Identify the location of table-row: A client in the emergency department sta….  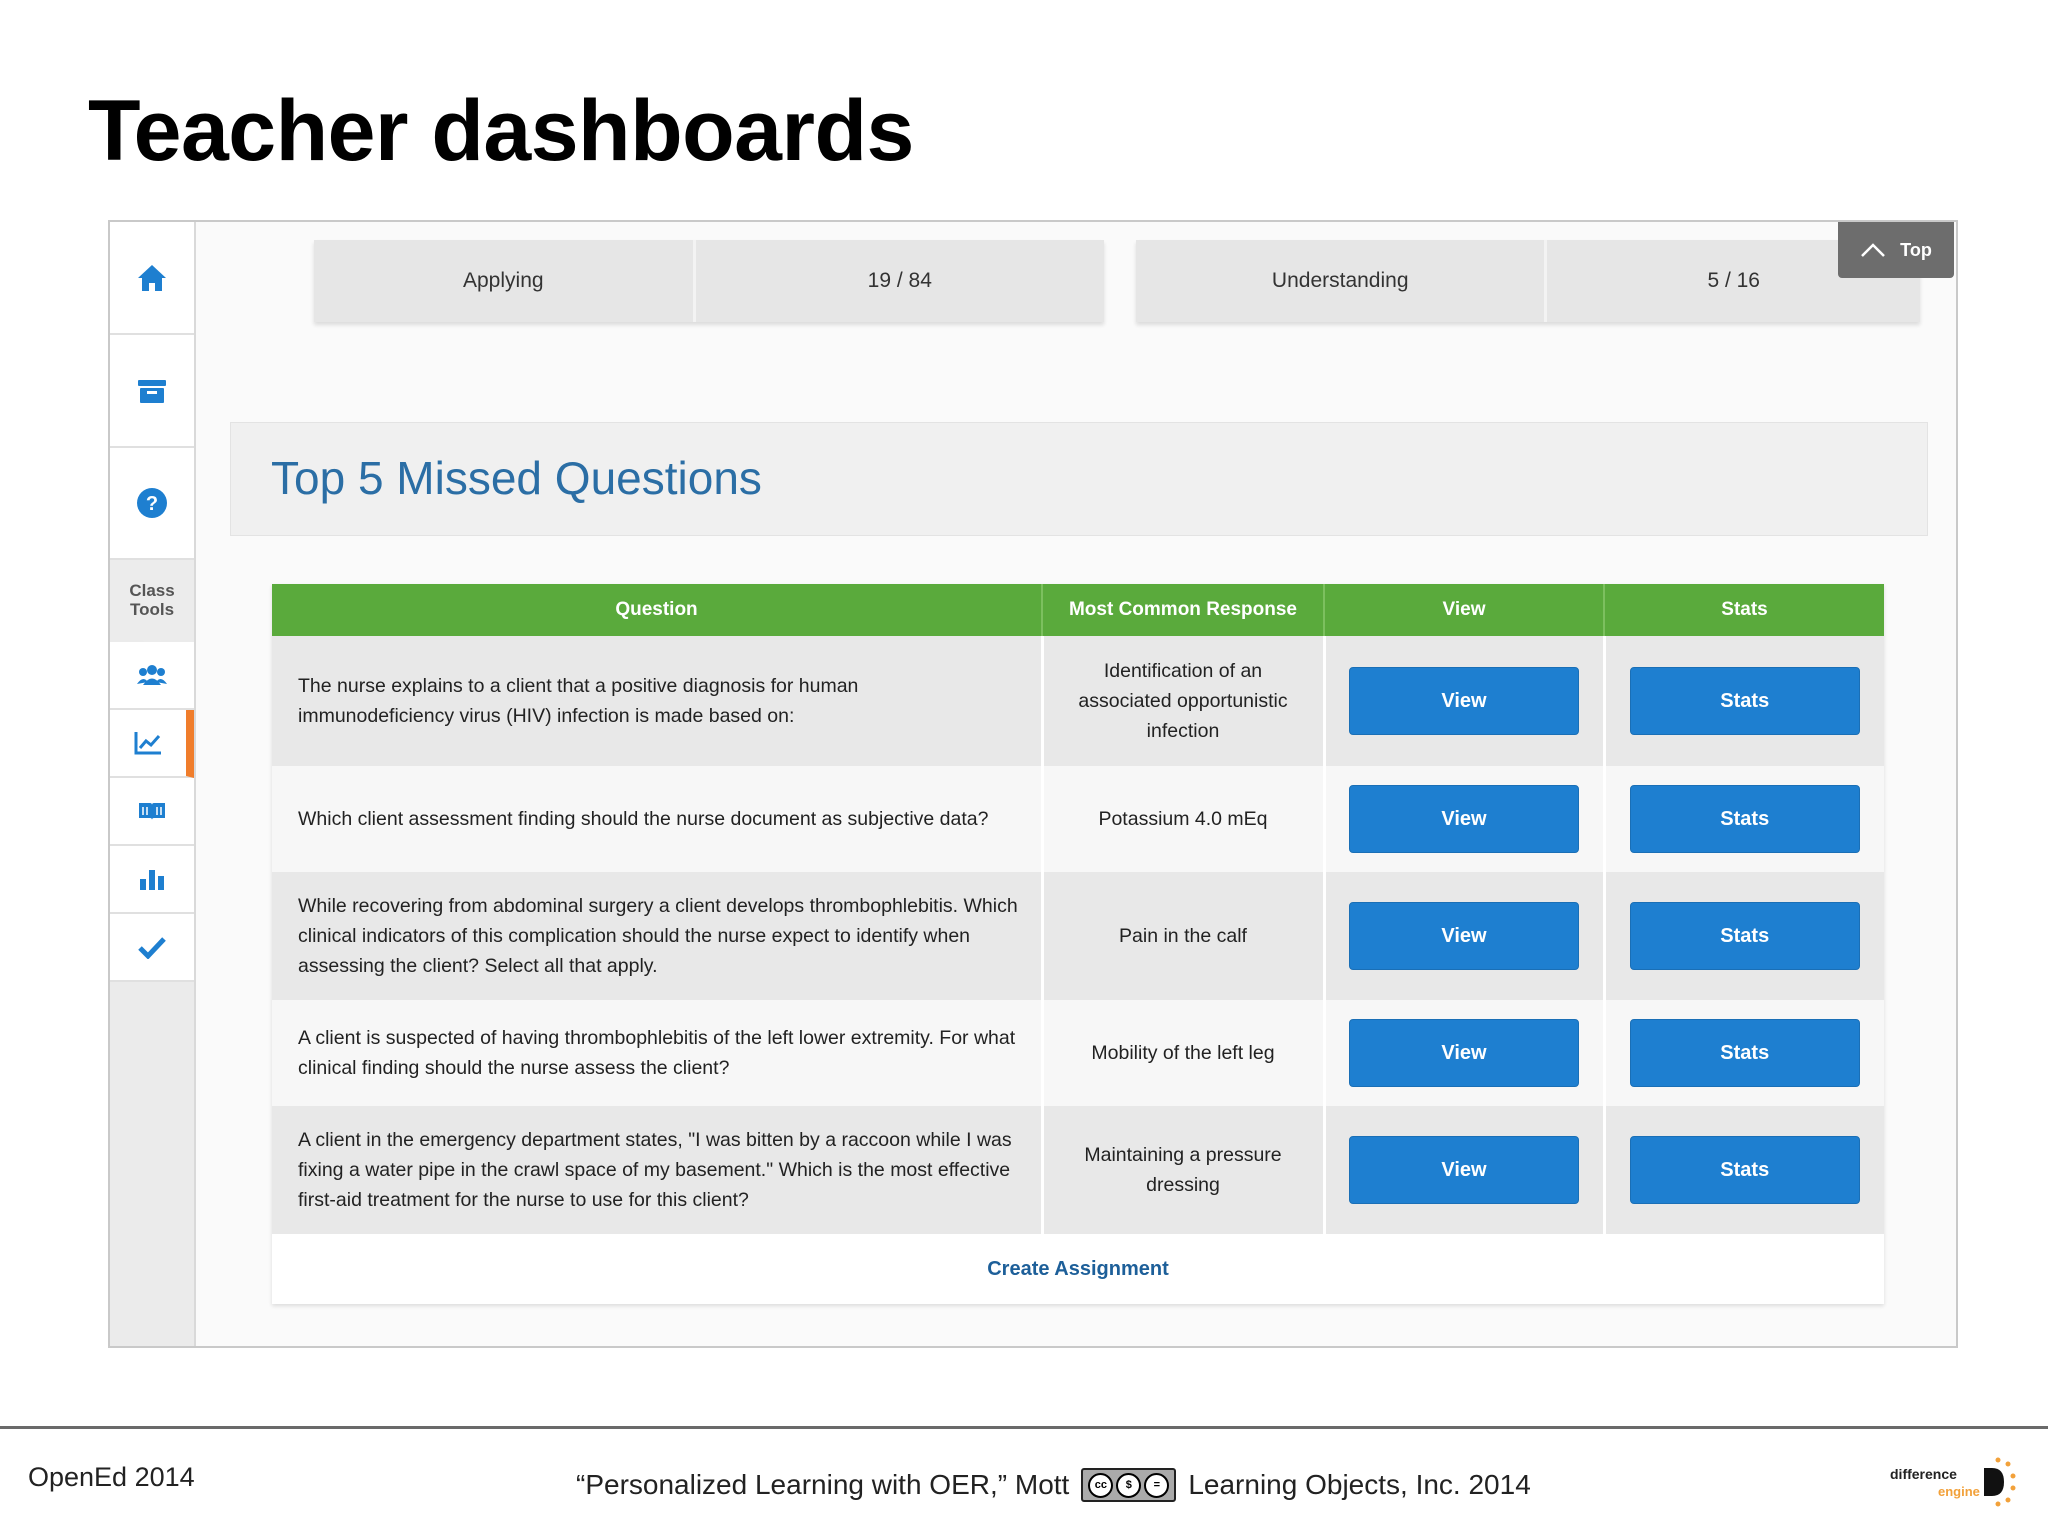
(1078, 1170).